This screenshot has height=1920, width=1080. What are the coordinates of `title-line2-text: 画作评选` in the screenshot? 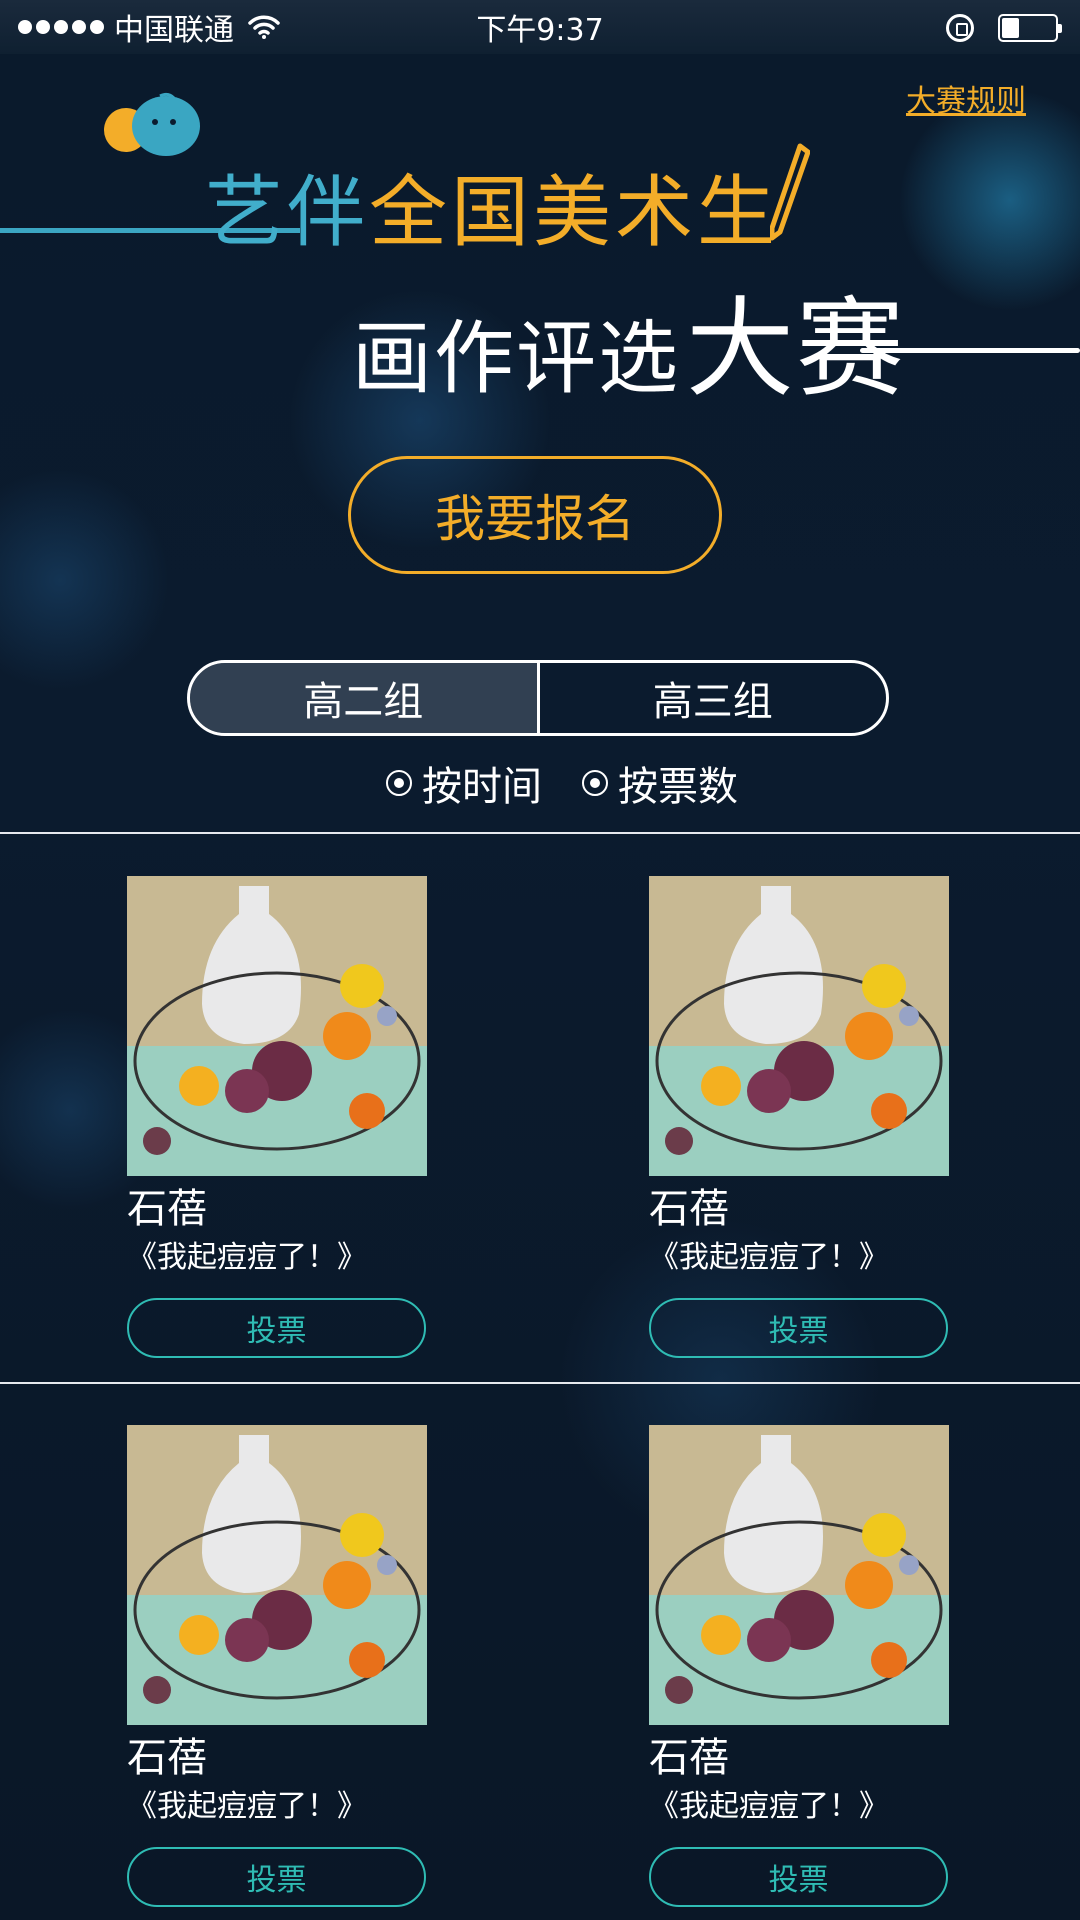 It's located at (516, 358).